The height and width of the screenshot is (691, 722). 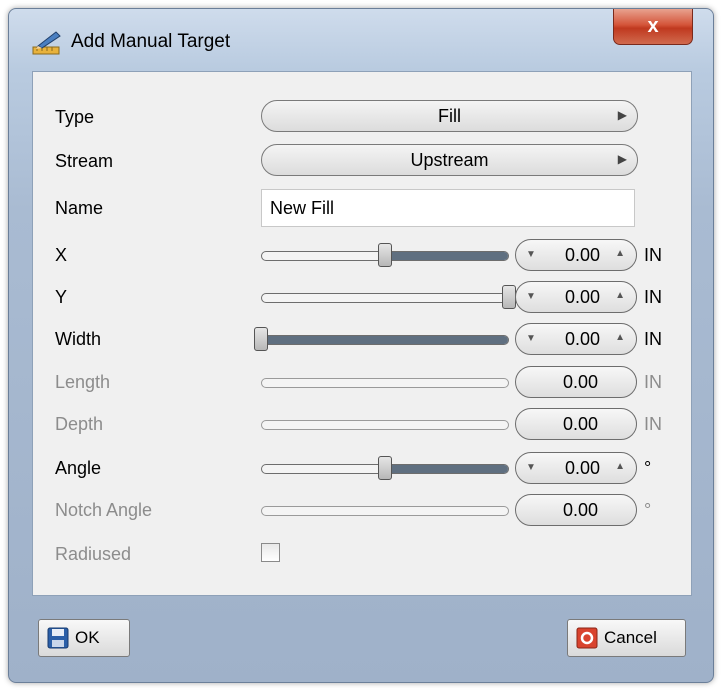 I want to click on notch-angle-unit: °, so click(x=648, y=510).